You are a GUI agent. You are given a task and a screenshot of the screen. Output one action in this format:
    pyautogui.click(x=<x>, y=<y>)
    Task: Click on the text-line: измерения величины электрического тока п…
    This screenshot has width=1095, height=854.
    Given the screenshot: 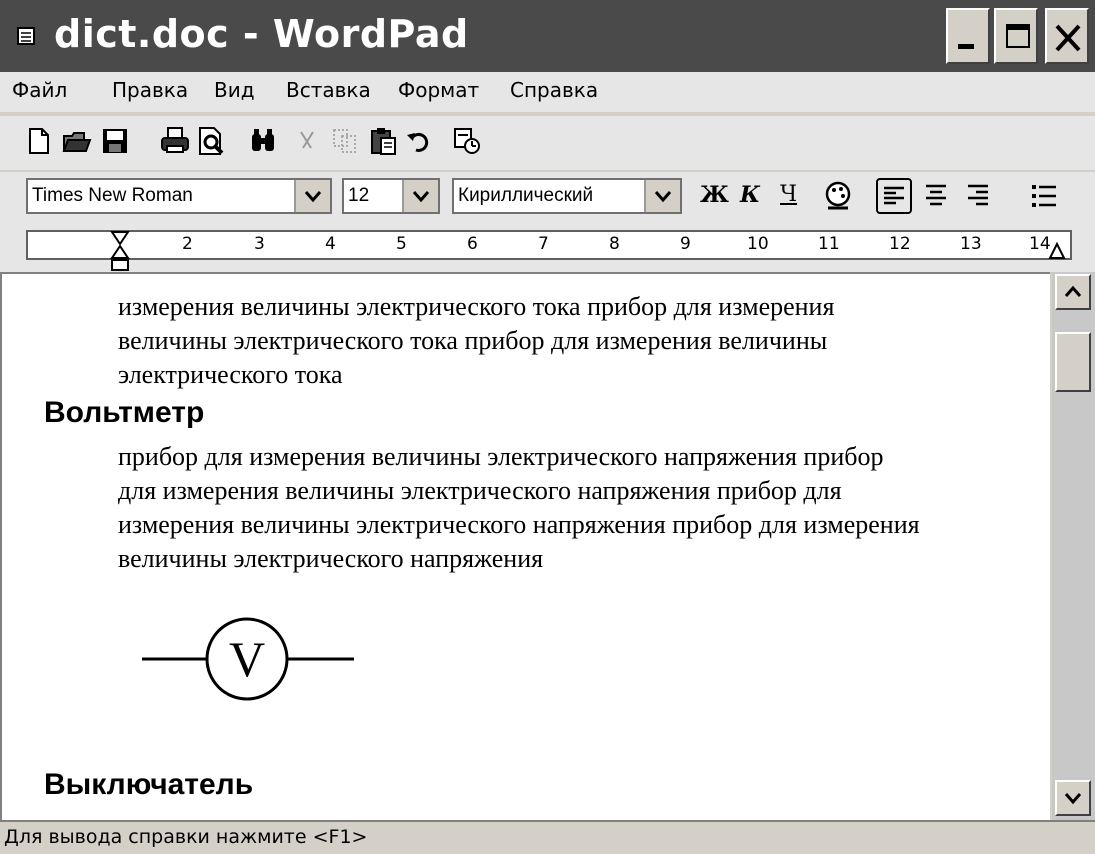 What is the action you would take?
    pyautogui.click(x=476, y=306)
    